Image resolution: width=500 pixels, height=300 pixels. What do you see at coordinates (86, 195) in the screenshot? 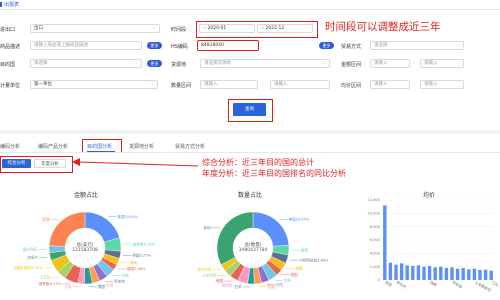
I see `amount-chart-title: 金额占比` at bounding box center [86, 195].